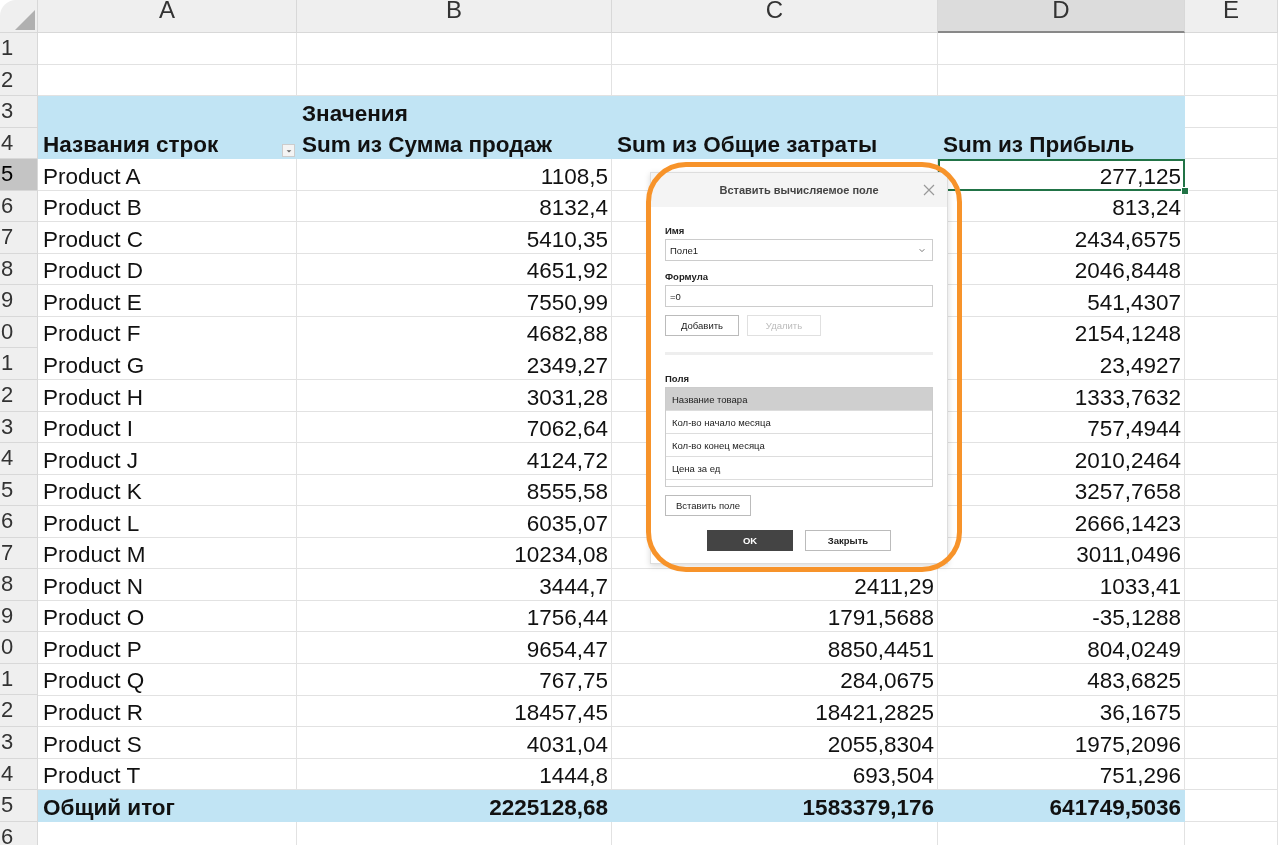 Image resolution: width=1278 pixels, height=845 pixels. What do you see at coordinates (567, 744) in the screenshot?
I see `table-cell: 4031,04` at bounding box center [567, 744].